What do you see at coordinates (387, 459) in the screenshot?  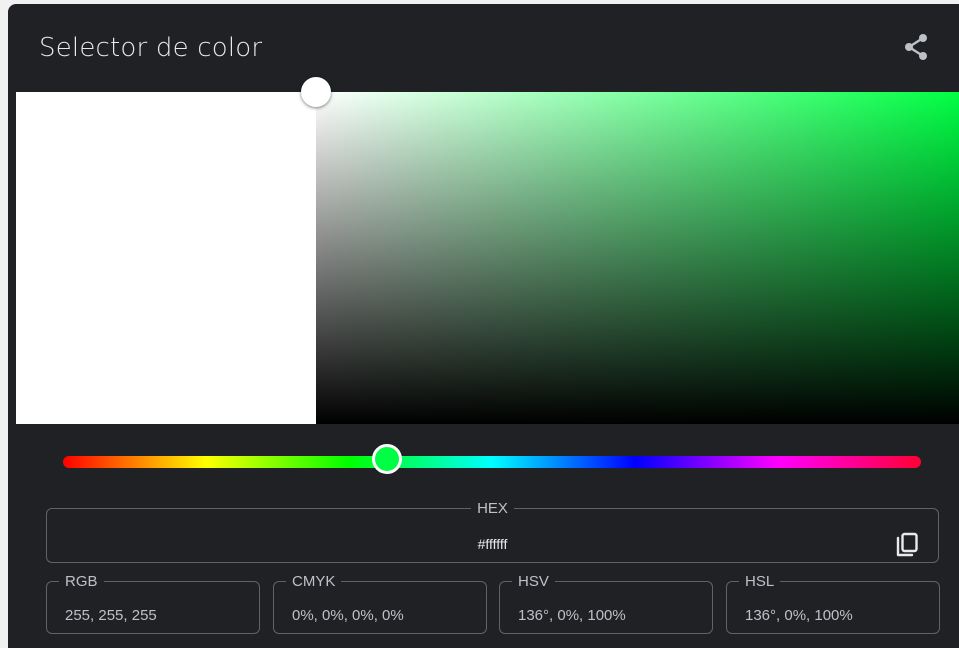 I see `hue-slider-handle` at bounding box center [387, 459].